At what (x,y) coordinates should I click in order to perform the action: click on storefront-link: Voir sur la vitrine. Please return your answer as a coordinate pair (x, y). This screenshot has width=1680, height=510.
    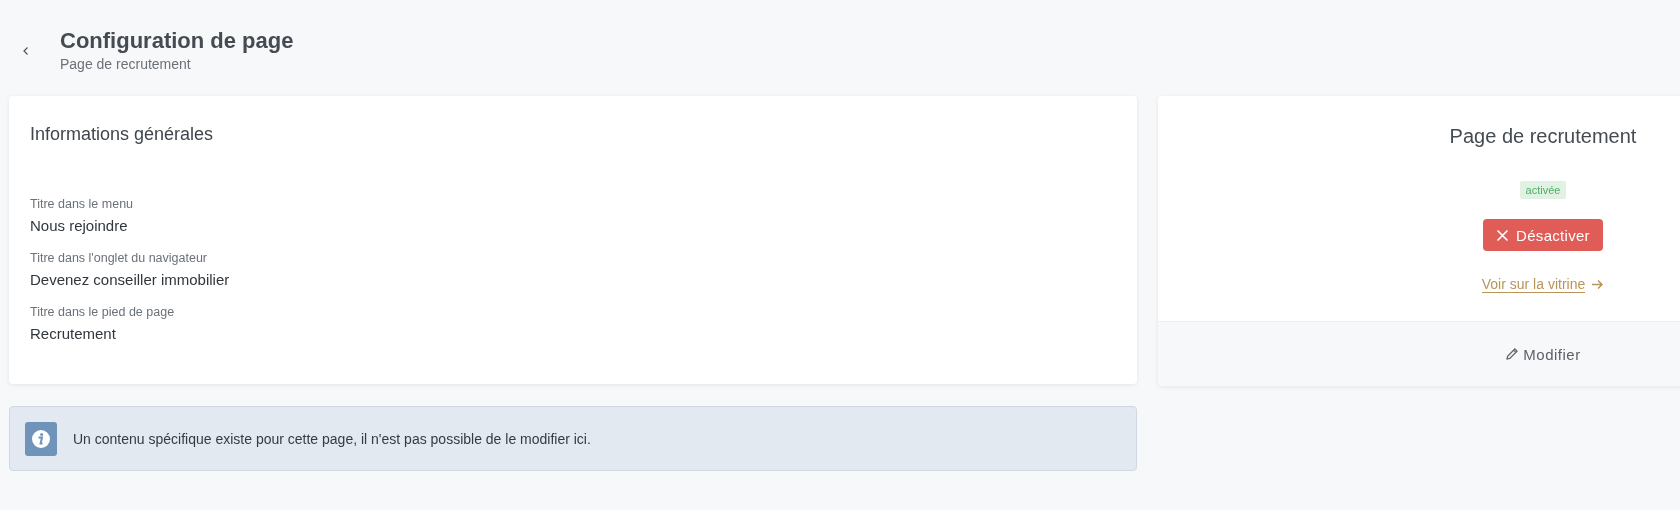
    Looking at the image, I should click on (1543, 284).